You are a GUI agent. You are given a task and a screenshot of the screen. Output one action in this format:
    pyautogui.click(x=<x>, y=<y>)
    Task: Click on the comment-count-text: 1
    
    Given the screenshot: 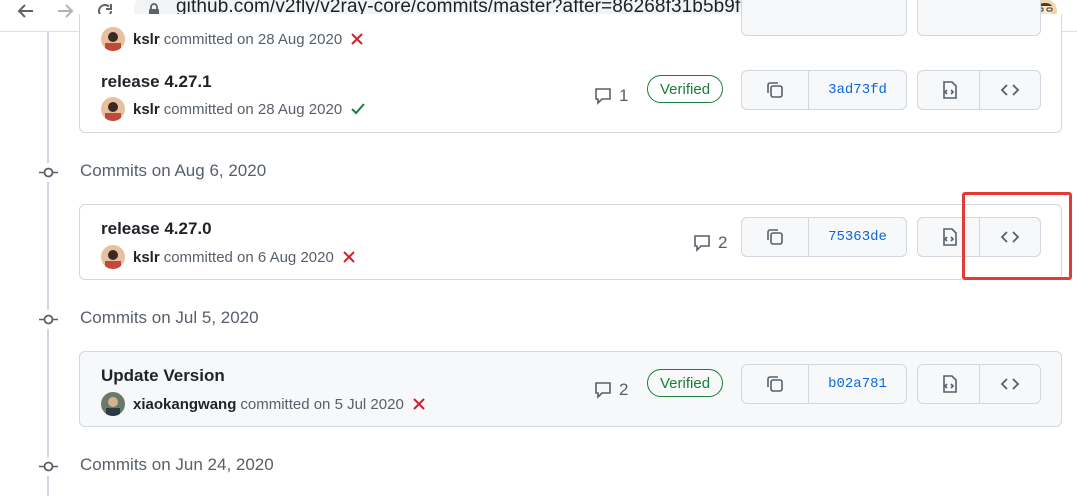 What is the action you would take?
    pyautogui.click(x=624, y=95)
    